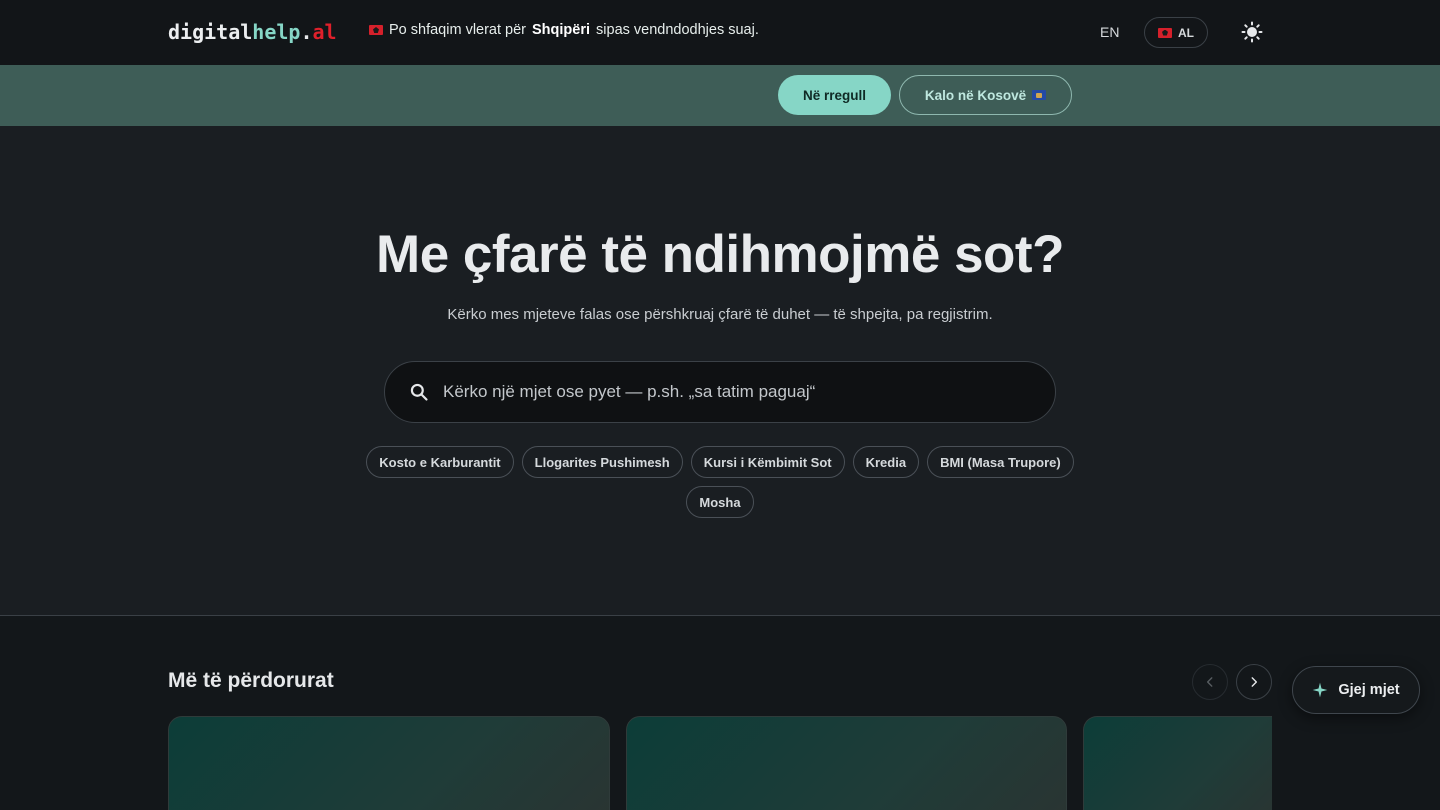 The height and width of the screenshot is (810, 1440). What do you see at coordinates (834, 95) in the screenshot?
I see `confirm-location-button: Në rregull` at bounding box center [834, 95].